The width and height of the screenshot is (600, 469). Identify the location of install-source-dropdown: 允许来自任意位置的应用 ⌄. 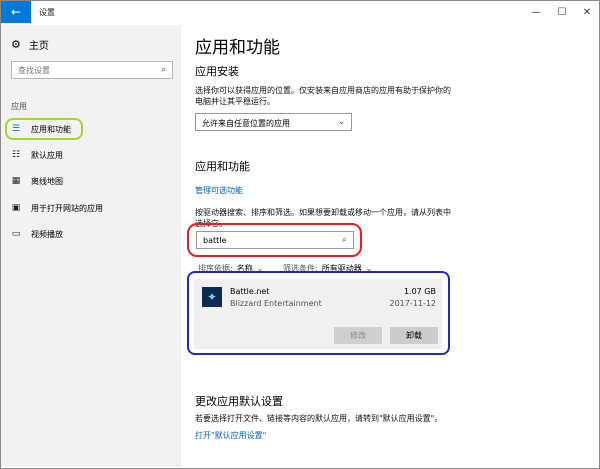
(273, 122).